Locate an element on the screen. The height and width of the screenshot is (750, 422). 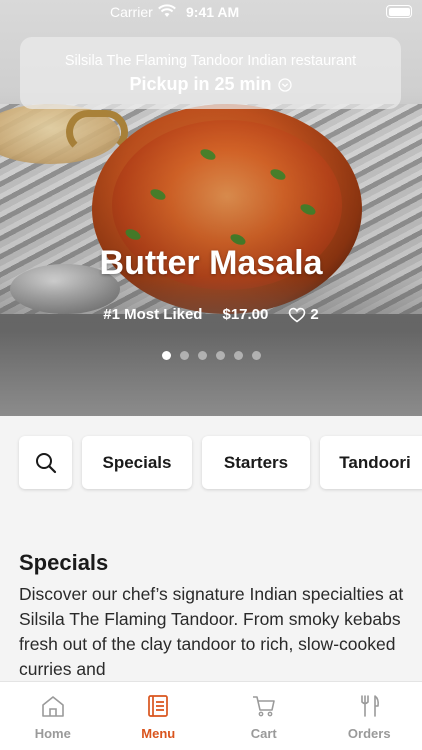
bottom-tab-bar: Home Menu Cart Orders is located at coordinates (211, 715).